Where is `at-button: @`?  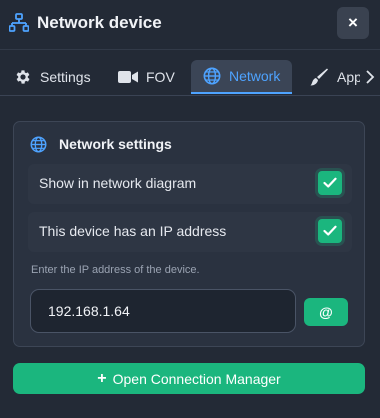
at-button: @ is located at coordinates (326, 312).